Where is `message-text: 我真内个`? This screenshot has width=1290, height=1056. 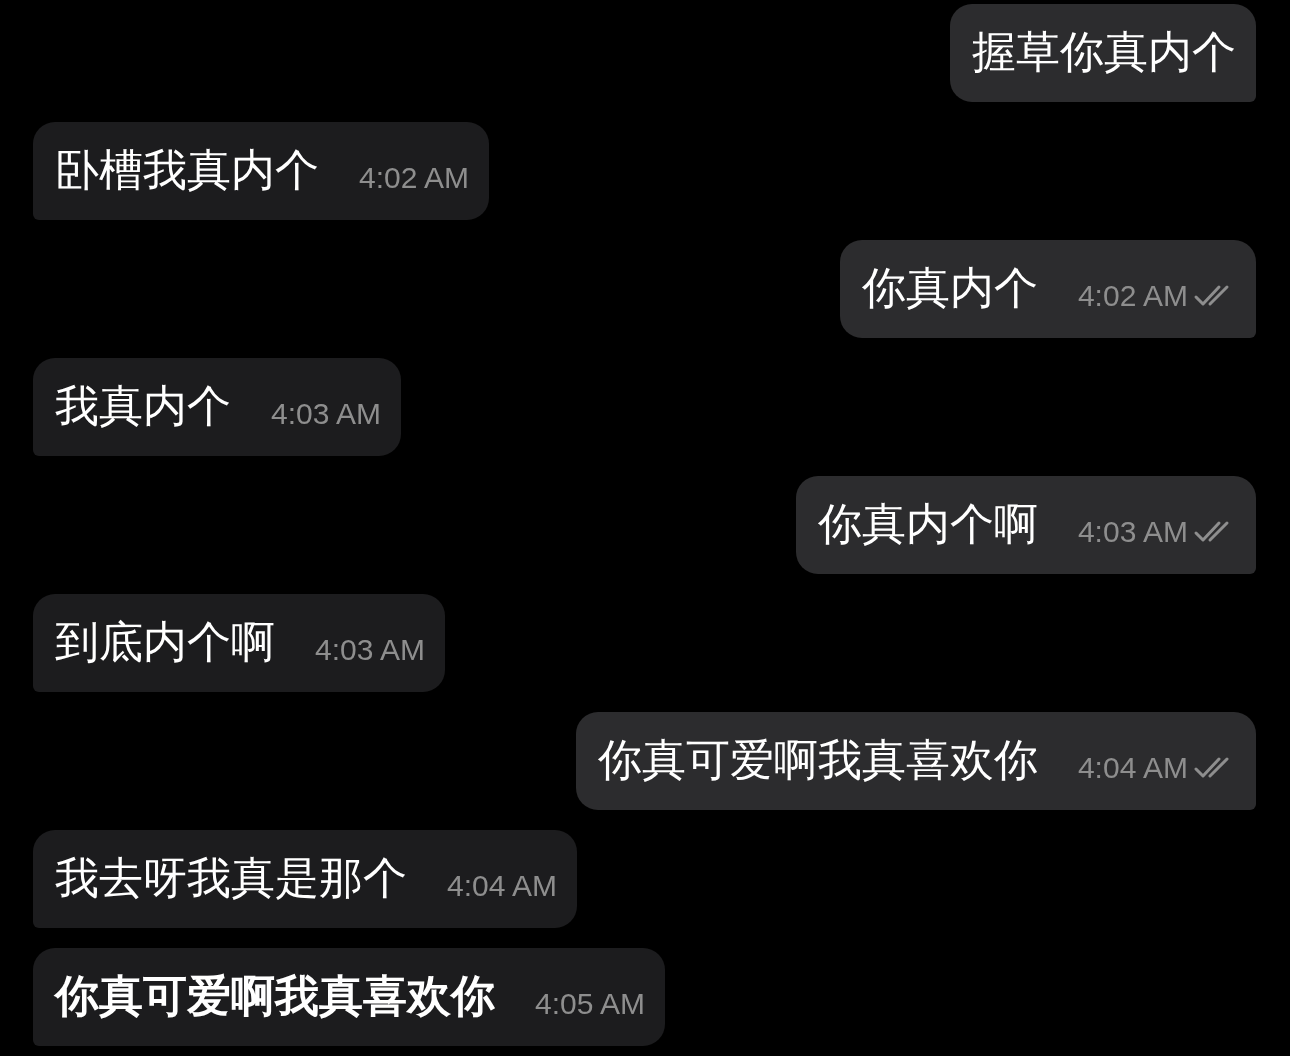
message-text: 我真内个 is located at coordinates (143, 406).